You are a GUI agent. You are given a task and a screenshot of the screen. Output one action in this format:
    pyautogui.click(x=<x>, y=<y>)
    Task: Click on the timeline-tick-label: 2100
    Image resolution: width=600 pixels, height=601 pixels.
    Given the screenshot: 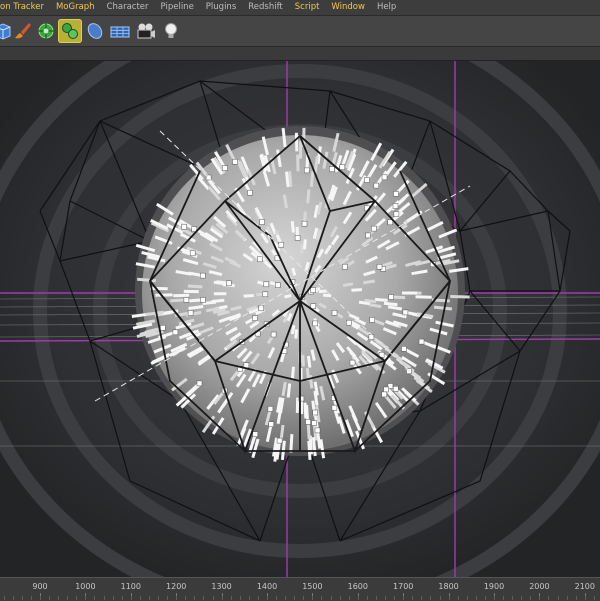 What is the action you would take?
    pyautogui.click(x=585, y=586)
    